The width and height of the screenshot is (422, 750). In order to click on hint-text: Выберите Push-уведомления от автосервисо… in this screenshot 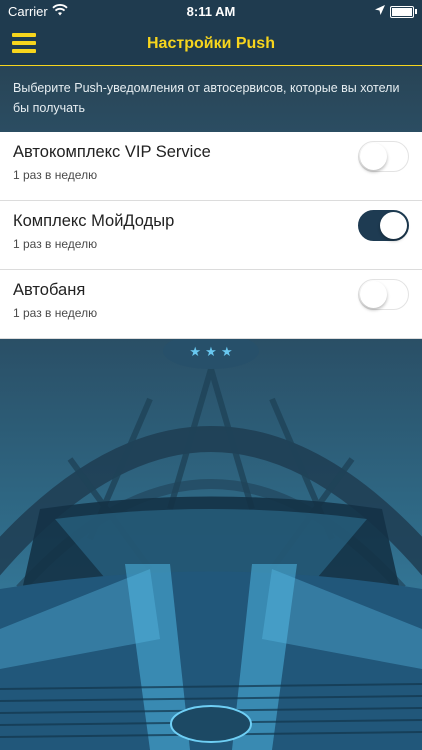, I will do `click(211, 99)`.